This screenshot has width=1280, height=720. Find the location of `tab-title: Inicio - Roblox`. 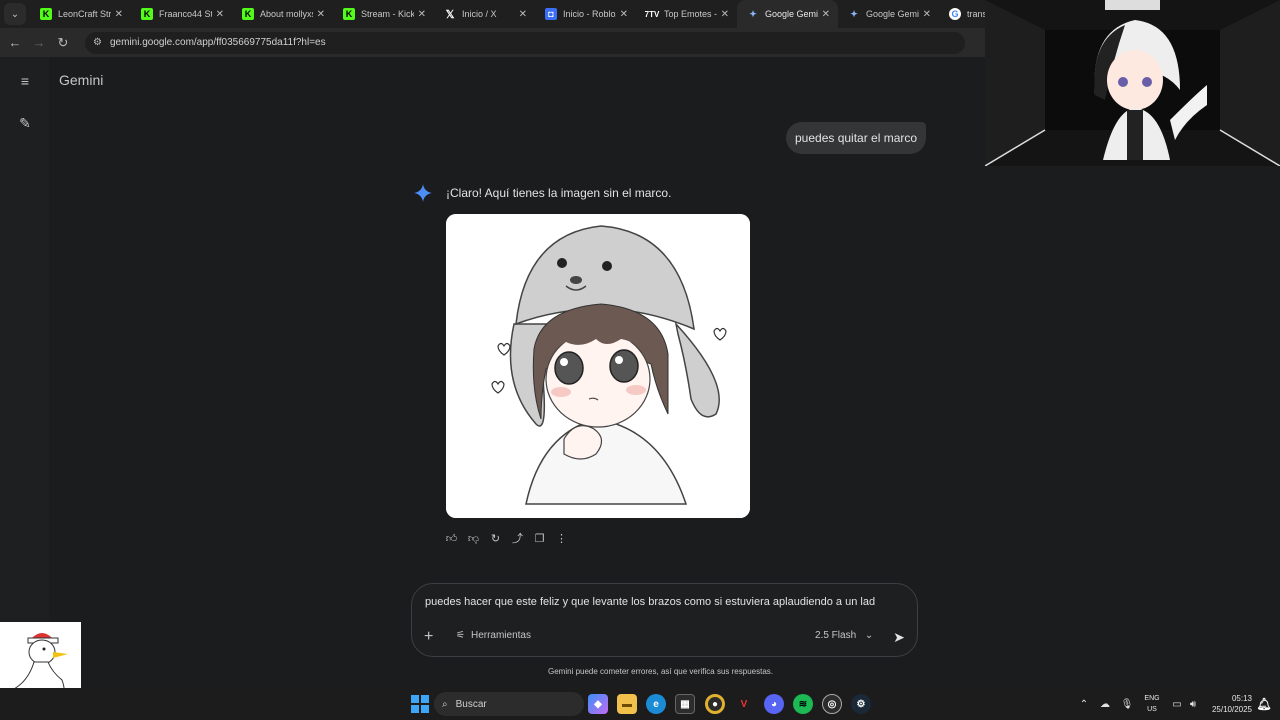

tab-title: Inicio - Roblox is located at coordinates (589, 14).